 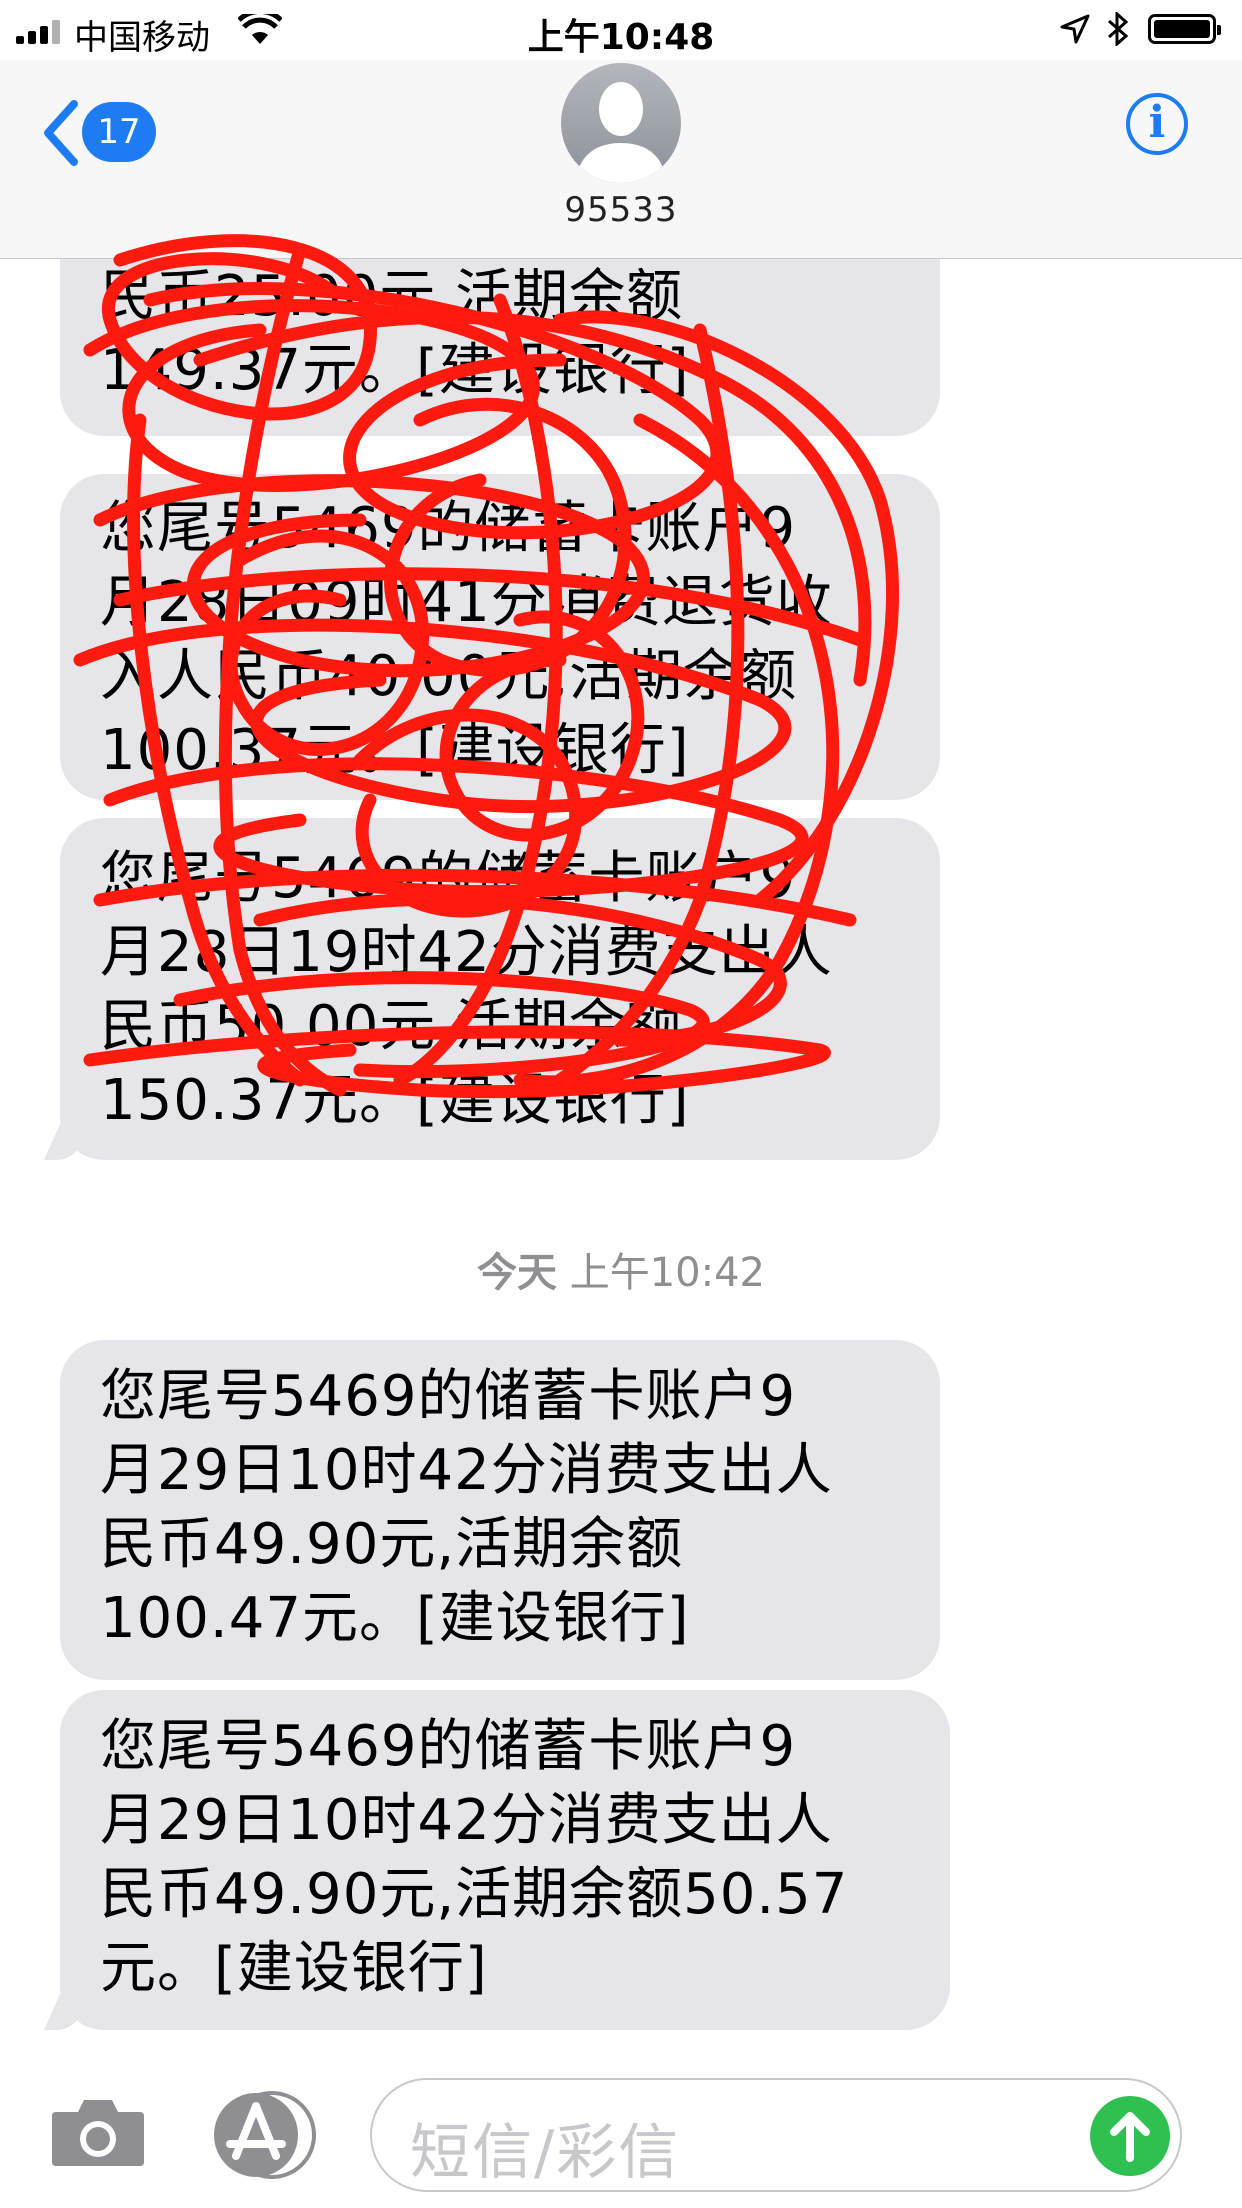 I want to click on bluetooth-icon, so click(x=1118, y=29).